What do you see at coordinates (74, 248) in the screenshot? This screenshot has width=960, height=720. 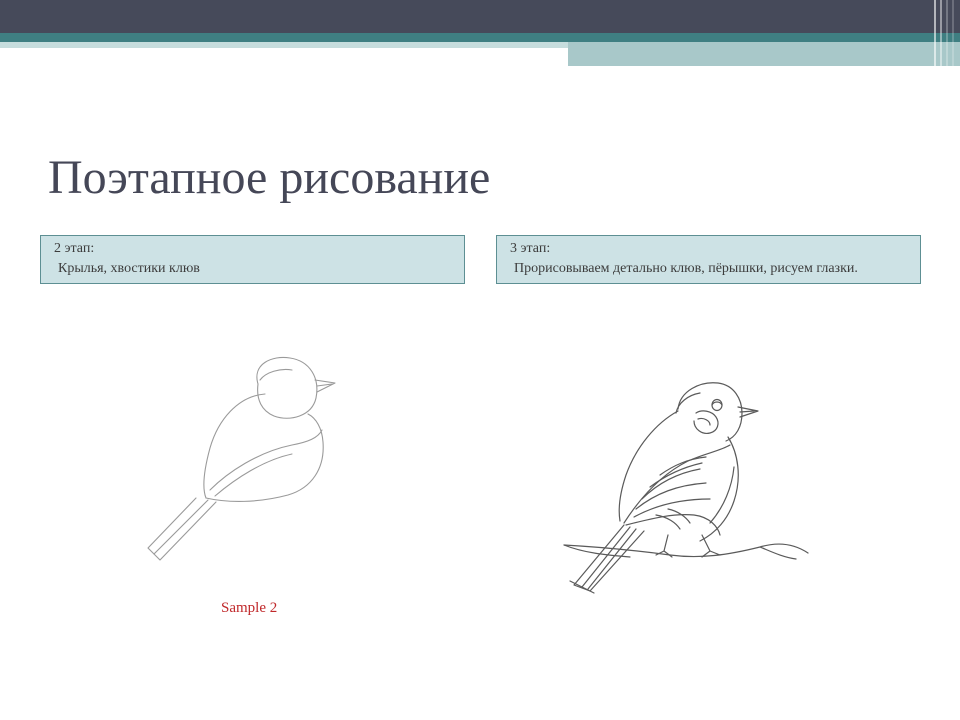 I see `caption-stage-2-heading: 2 этап:` at bounding box center [74, 248].